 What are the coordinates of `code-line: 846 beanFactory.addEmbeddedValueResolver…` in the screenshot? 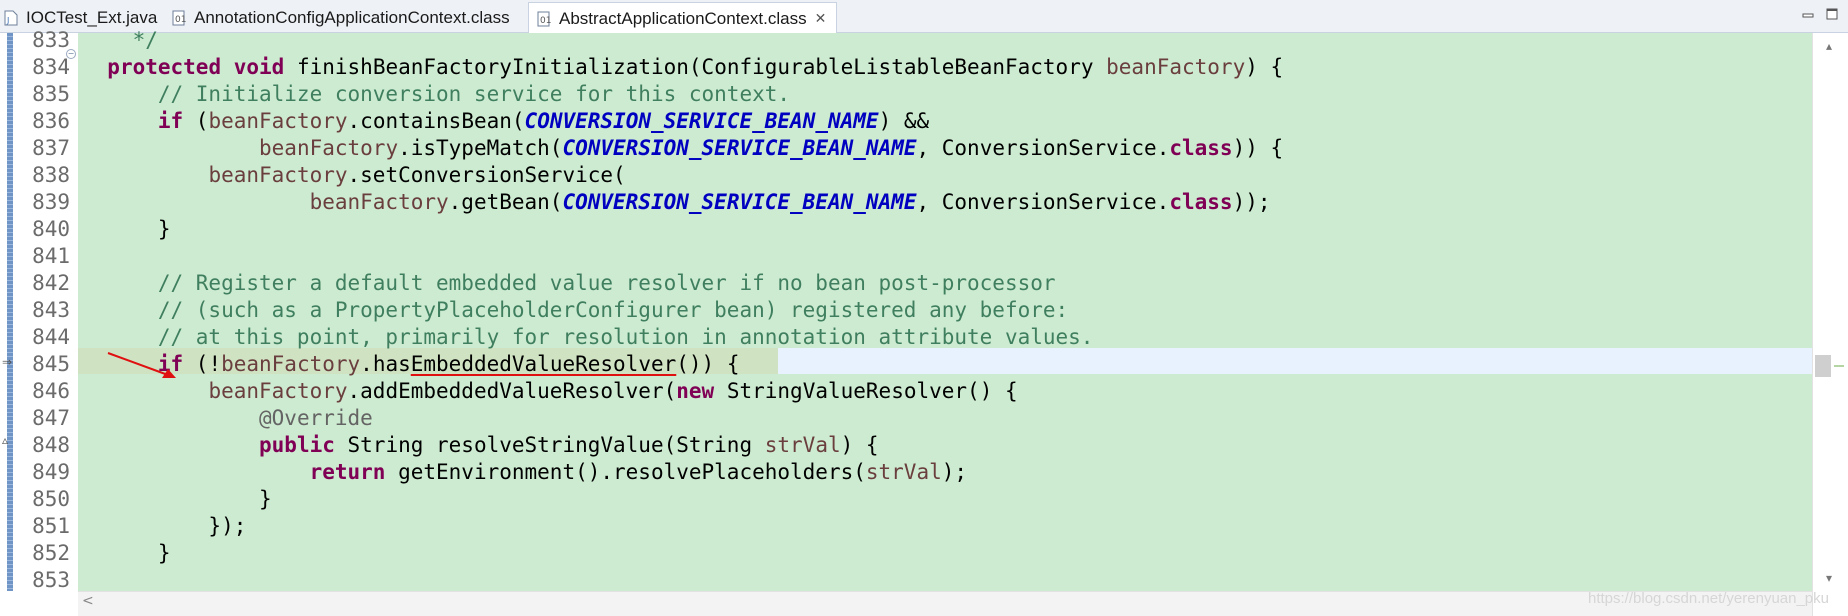 It's located at (906, 391).